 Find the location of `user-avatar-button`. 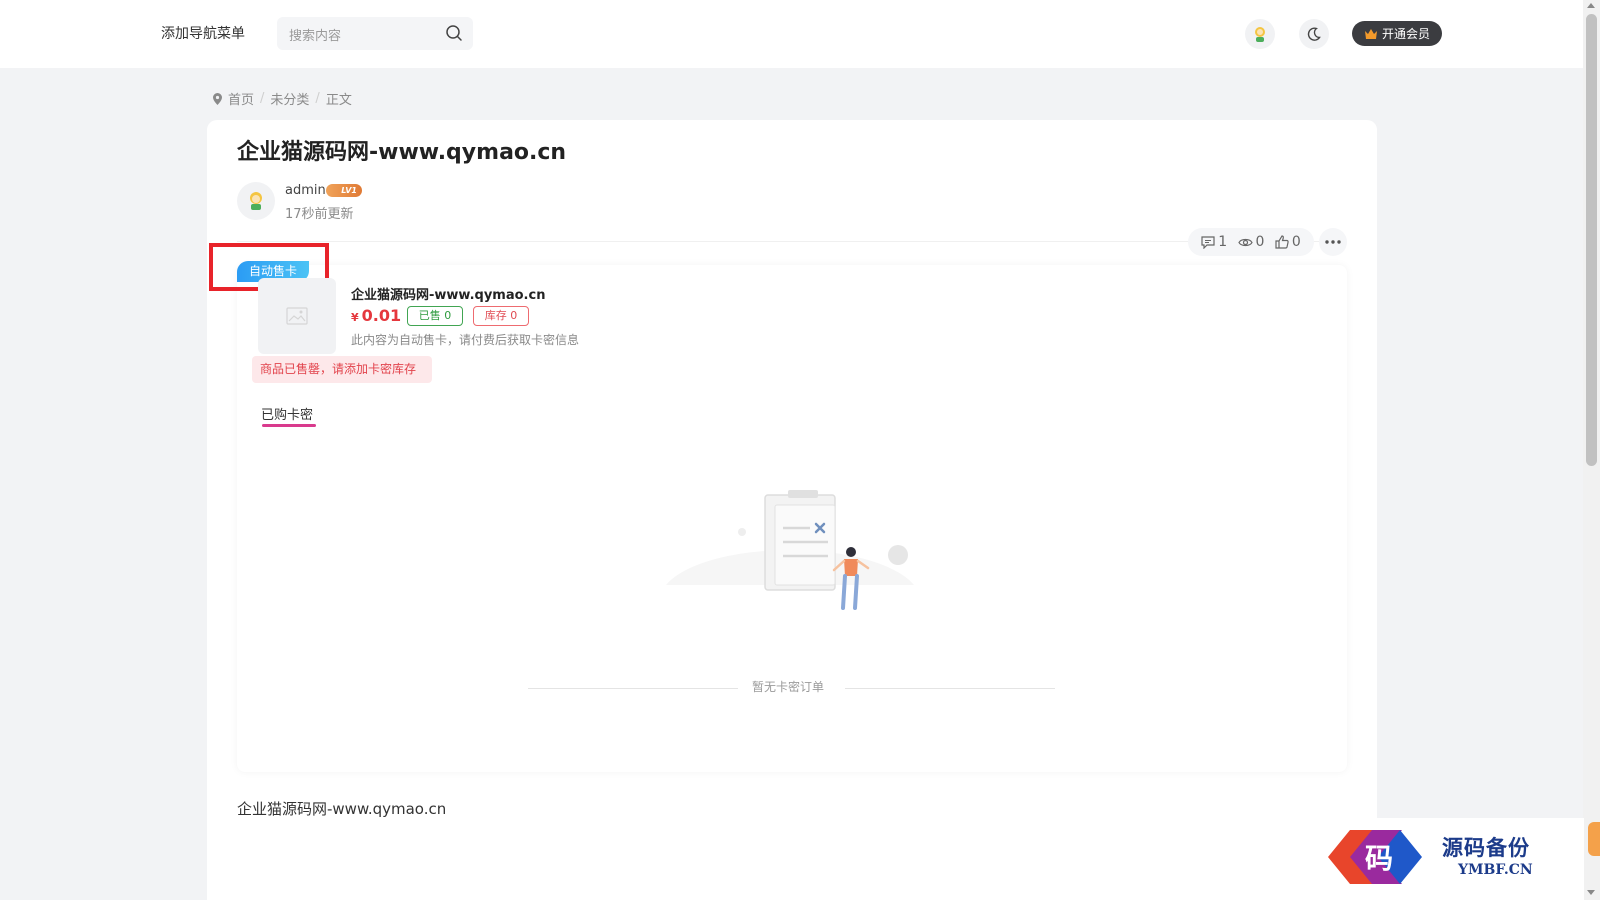

user-avatar-button is located at coordinates (1260, 34).